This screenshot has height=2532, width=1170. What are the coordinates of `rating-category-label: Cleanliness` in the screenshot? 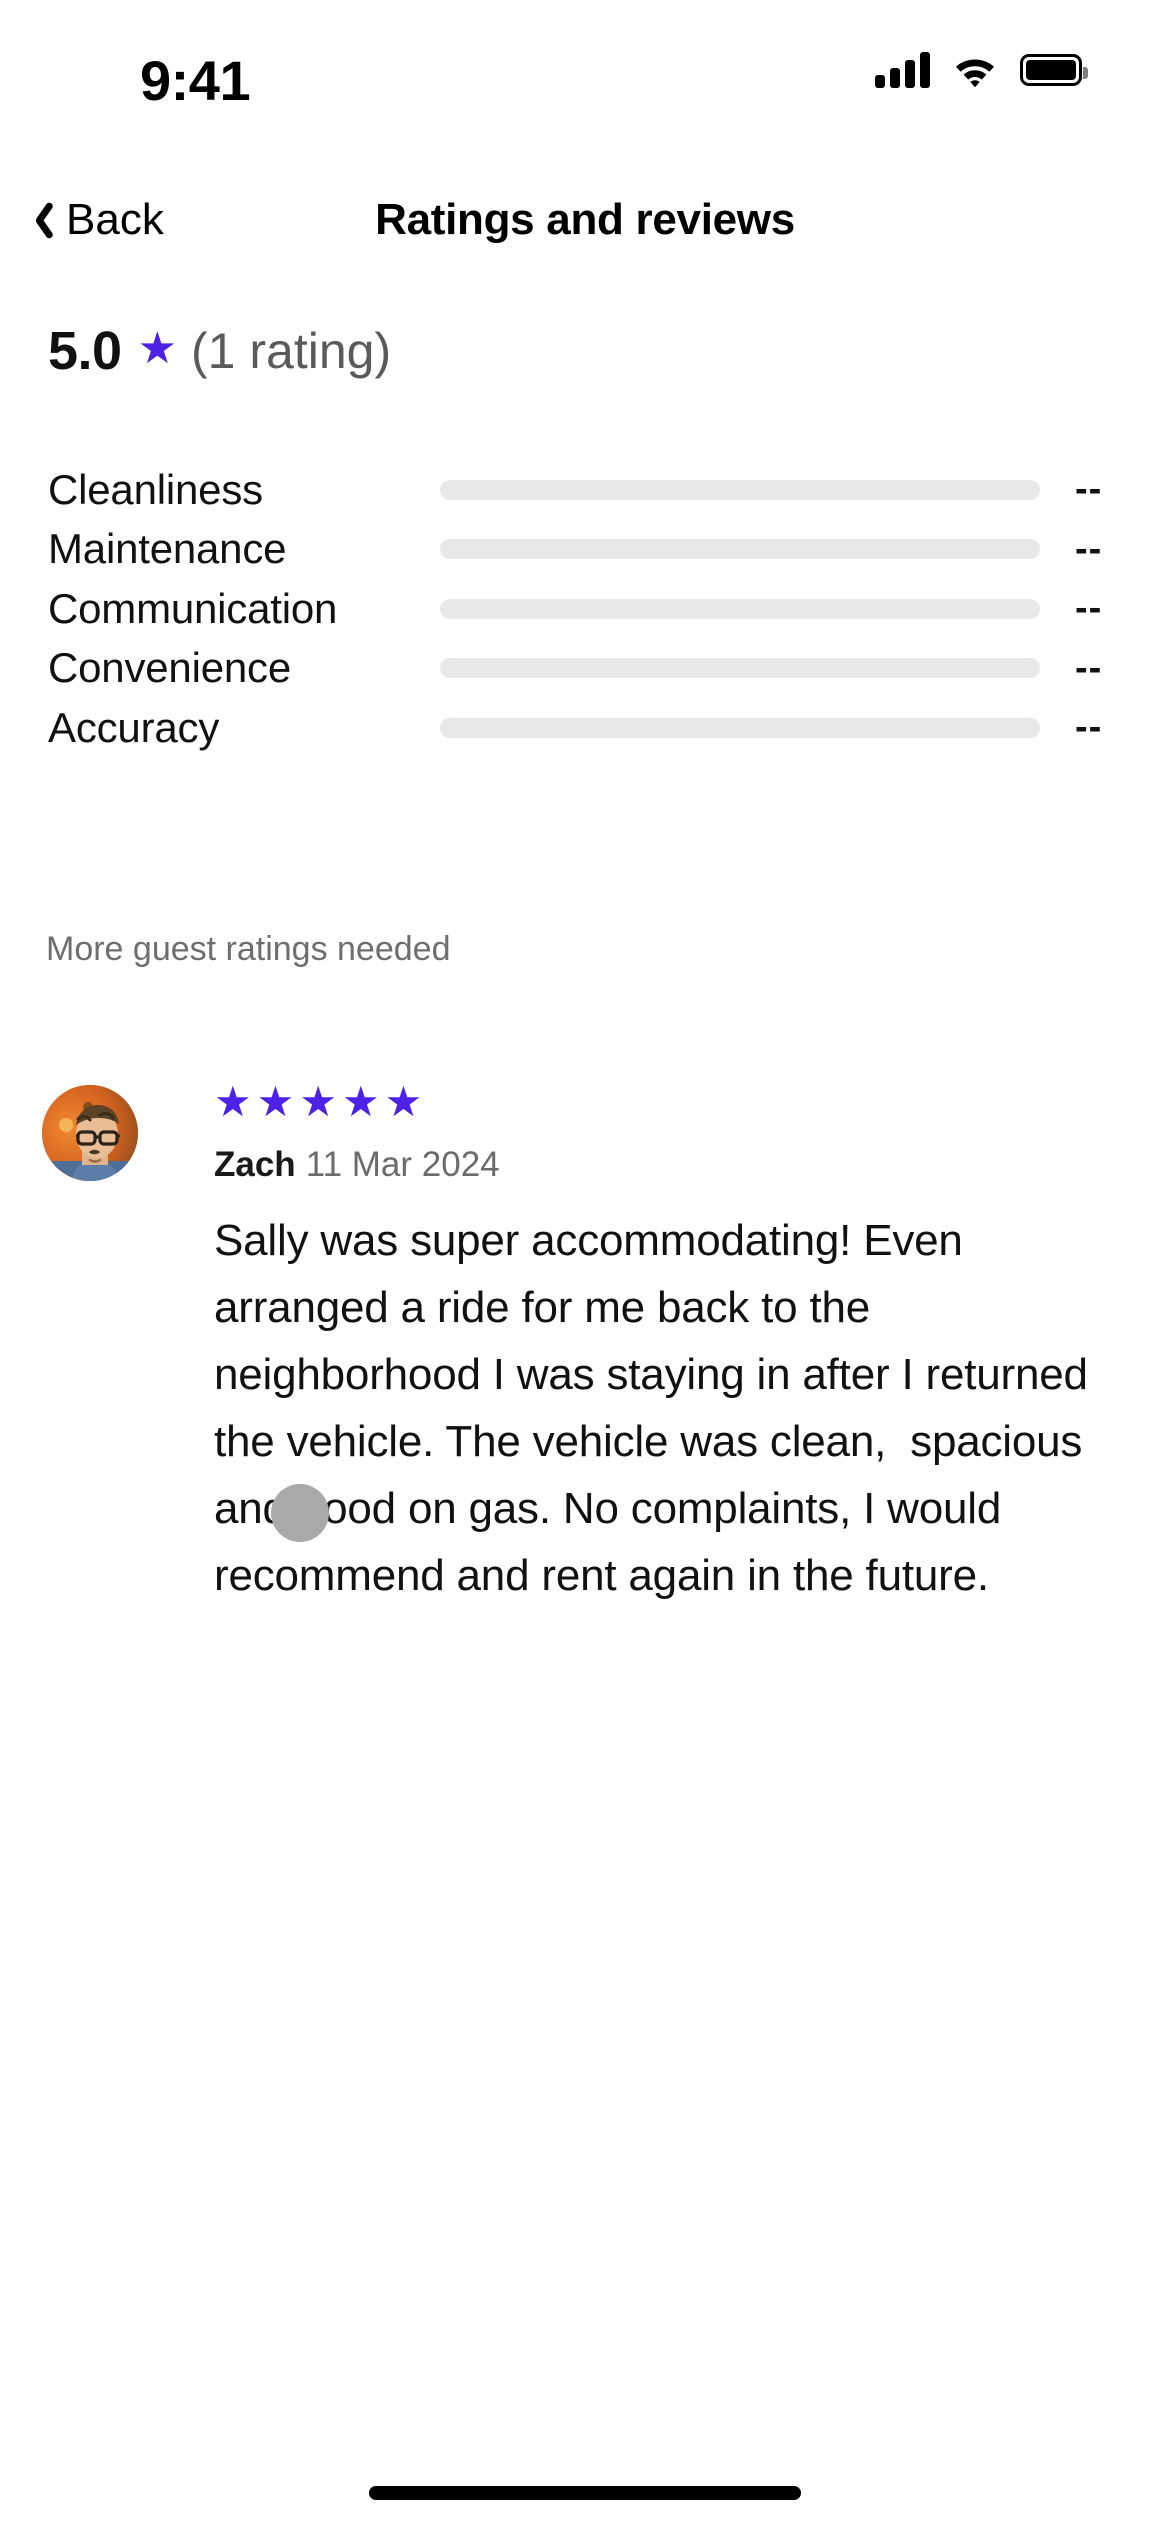 It's located at (155, 489).